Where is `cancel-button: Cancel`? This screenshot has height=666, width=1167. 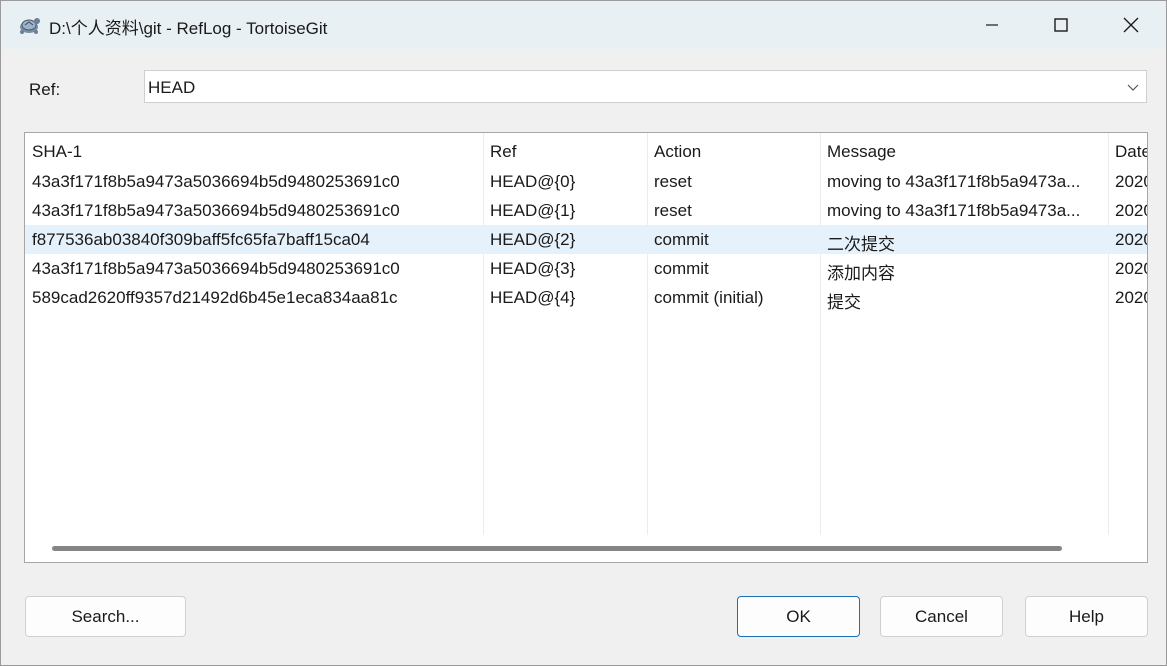
cancel-button: Cancel is located at coordinates (941, 616).